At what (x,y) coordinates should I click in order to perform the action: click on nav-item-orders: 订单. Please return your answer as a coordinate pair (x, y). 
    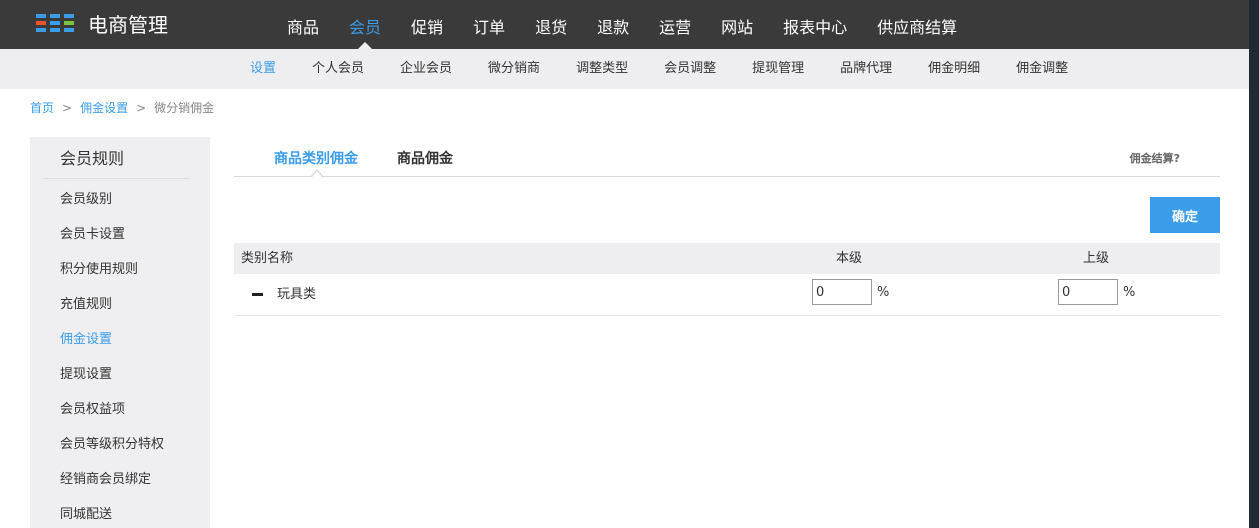
    Looking at the image, I should click on (489, 24).